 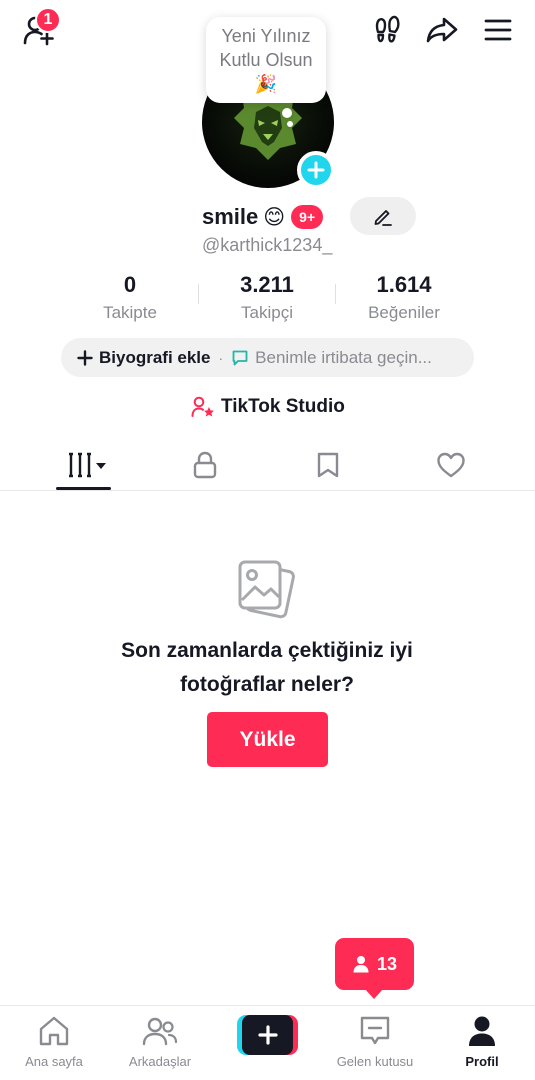 What do you see at coordinates (290, 124) in the screenshot?
I see `note-bubble-tail-small` at bounding box center [290, 124].